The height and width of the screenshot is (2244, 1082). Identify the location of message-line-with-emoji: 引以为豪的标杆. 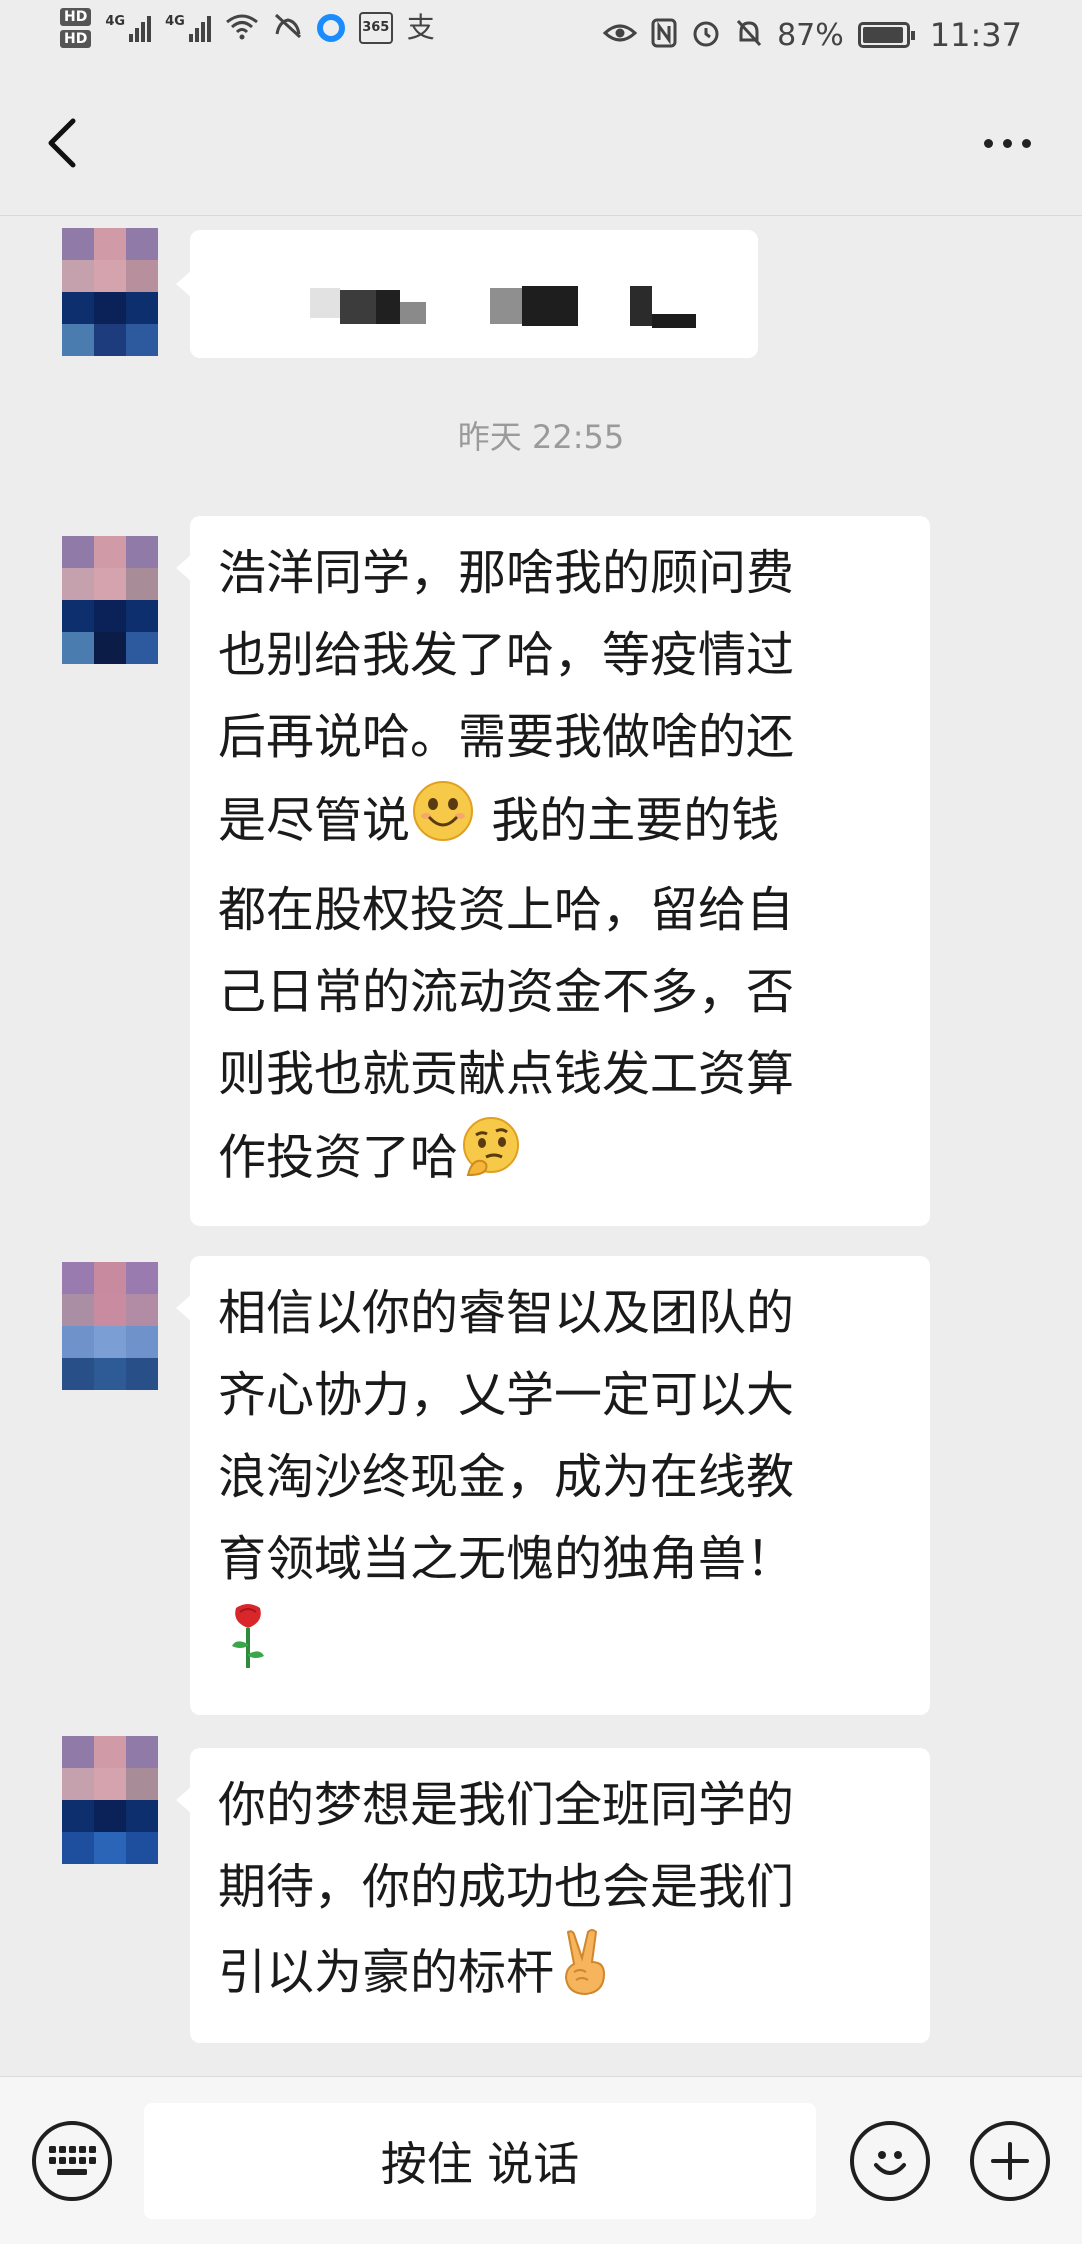
(560, 1975).